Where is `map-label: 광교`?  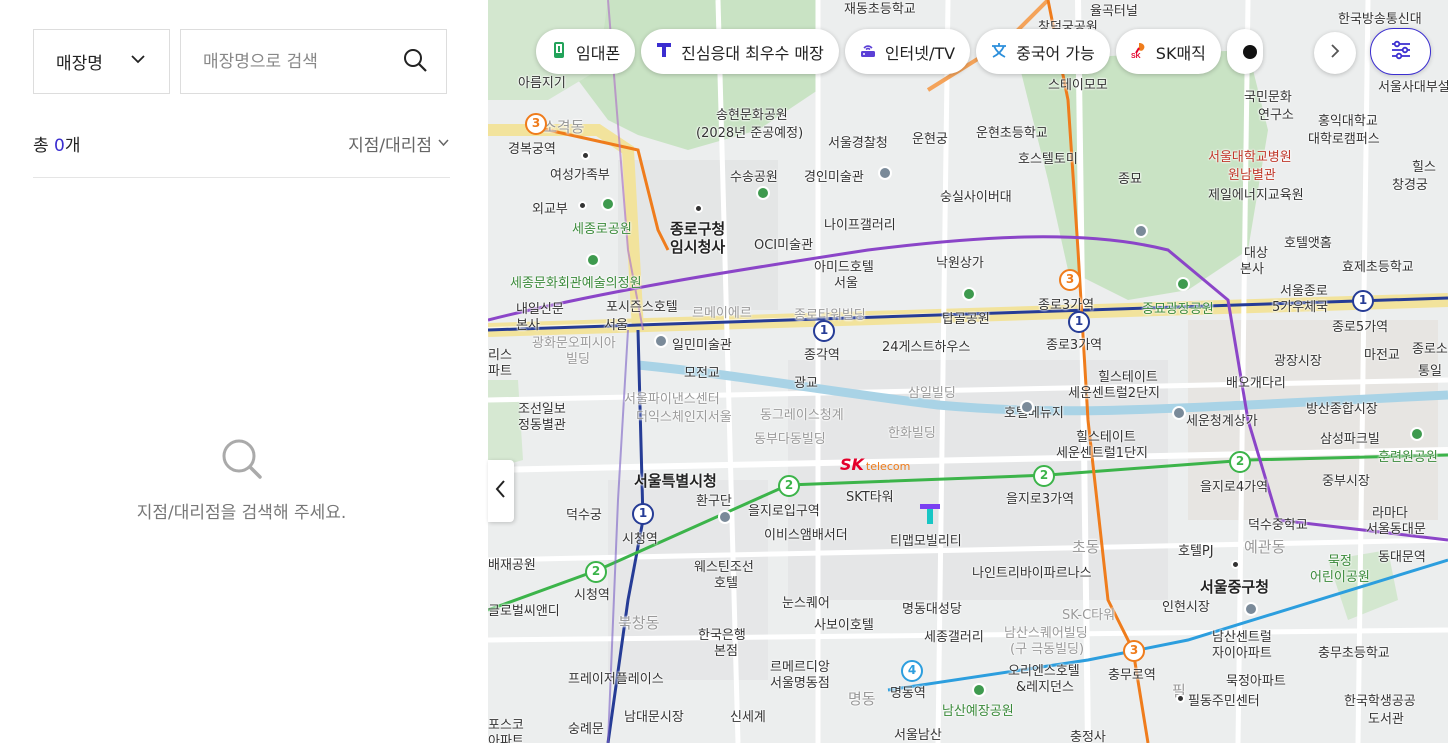 map-label: 광교 is located at coordinates (806, 383).